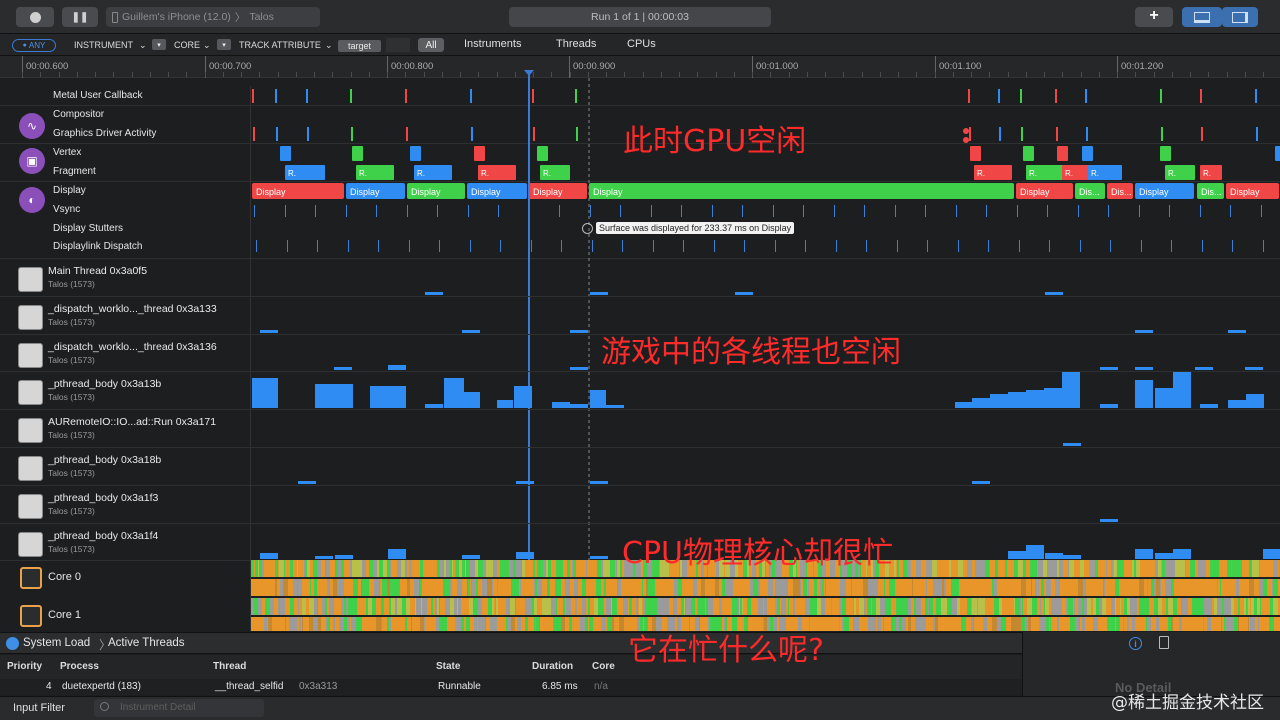  Describe the element at coordinates (1164, 642) in the screenshot. I see `document-icon` at that location.